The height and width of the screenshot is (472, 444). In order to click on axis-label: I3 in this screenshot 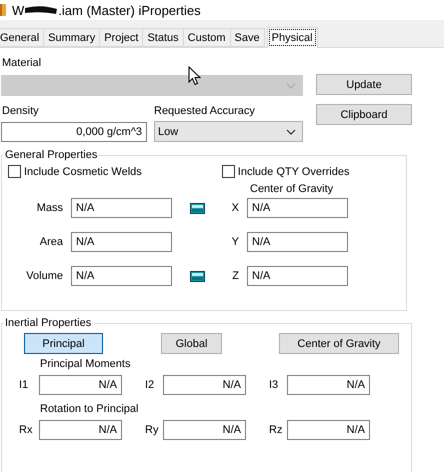, I will do `click(274, 385)`.